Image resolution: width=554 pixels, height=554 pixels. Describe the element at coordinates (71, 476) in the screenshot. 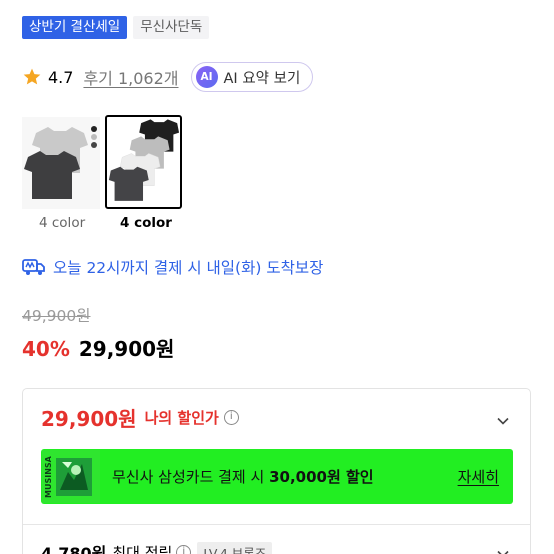

I see `promo-card-image: MUSINSA` at that location.